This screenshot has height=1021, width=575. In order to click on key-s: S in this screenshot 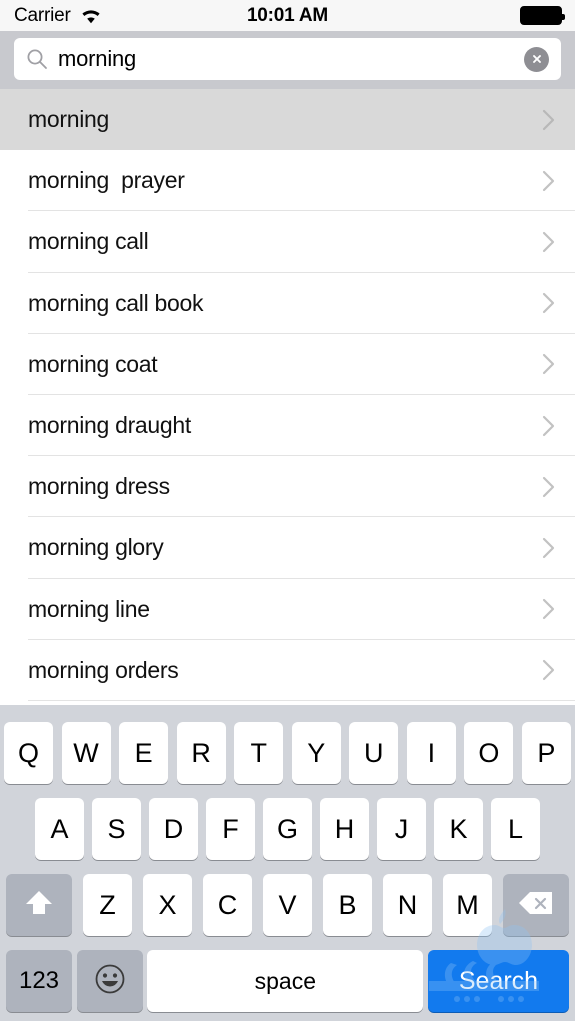, I will do `click(116, 829)`.